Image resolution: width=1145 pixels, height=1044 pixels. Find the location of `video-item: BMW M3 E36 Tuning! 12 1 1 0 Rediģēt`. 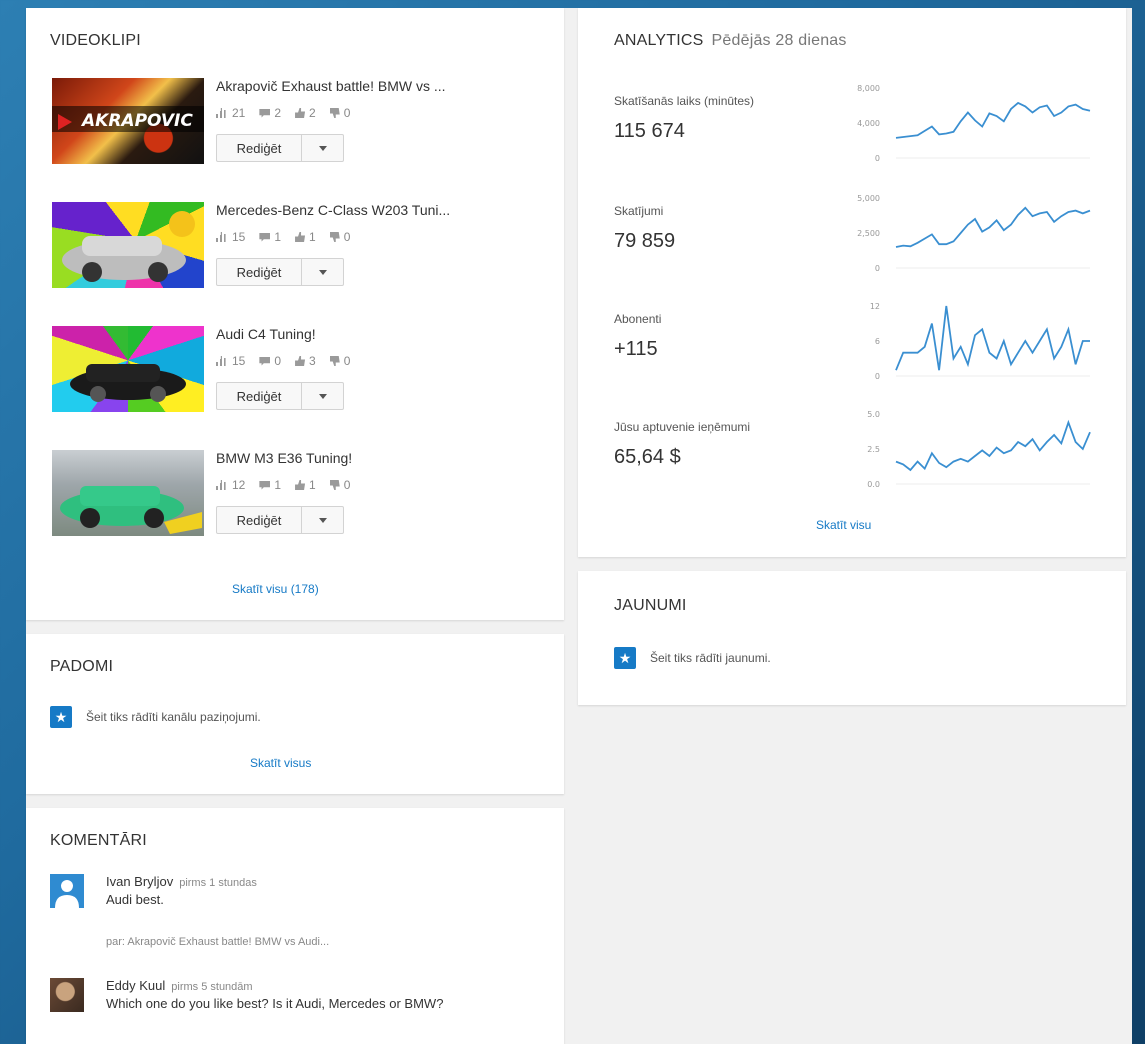

video-item: BMW M3 E36 Tuning! 12 1 1 0 Rediģēt is located at coordinates (252, 495).